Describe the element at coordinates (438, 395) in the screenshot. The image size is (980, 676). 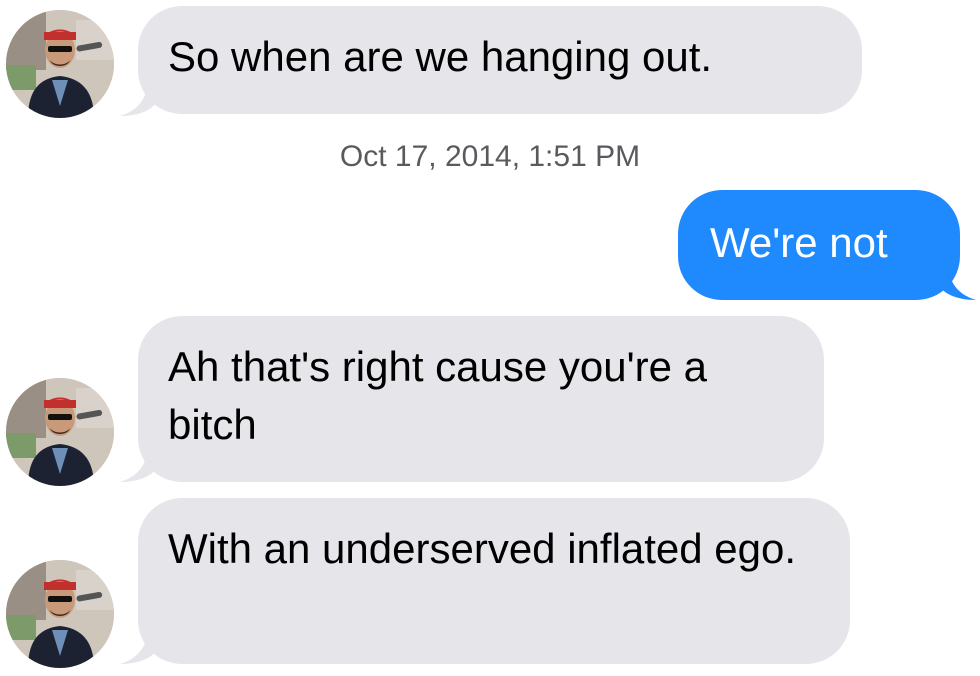
I see `message-text: Ah that's right cause you're a bitch` at that location.